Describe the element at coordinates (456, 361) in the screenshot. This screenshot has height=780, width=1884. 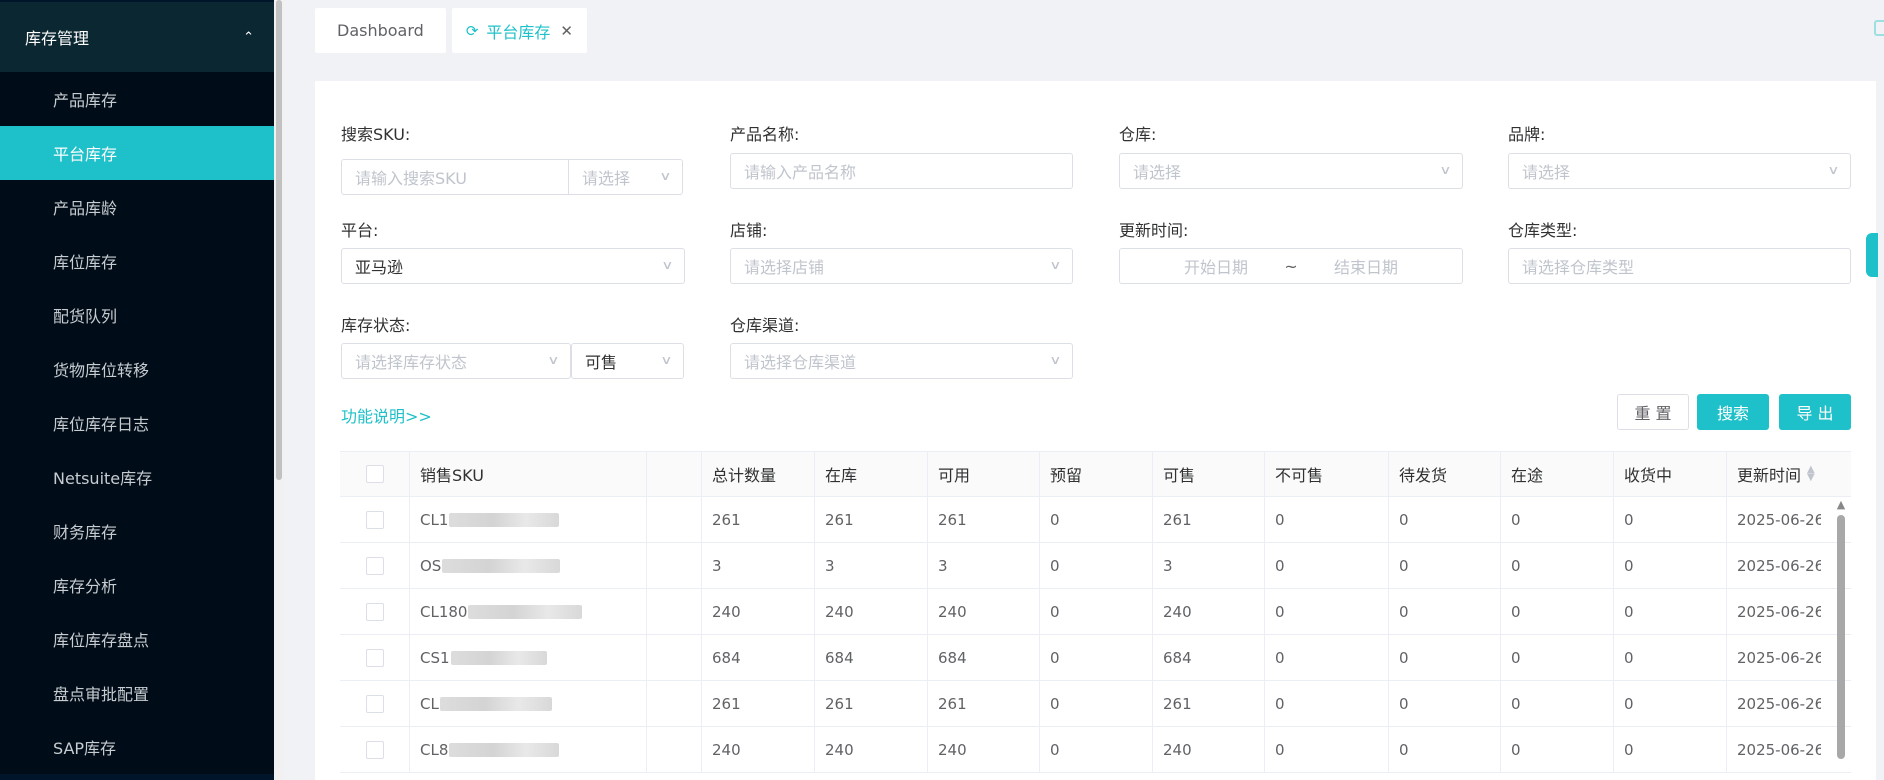
I see `stock-status-select: 请选择库存状态 ∨` at that location.